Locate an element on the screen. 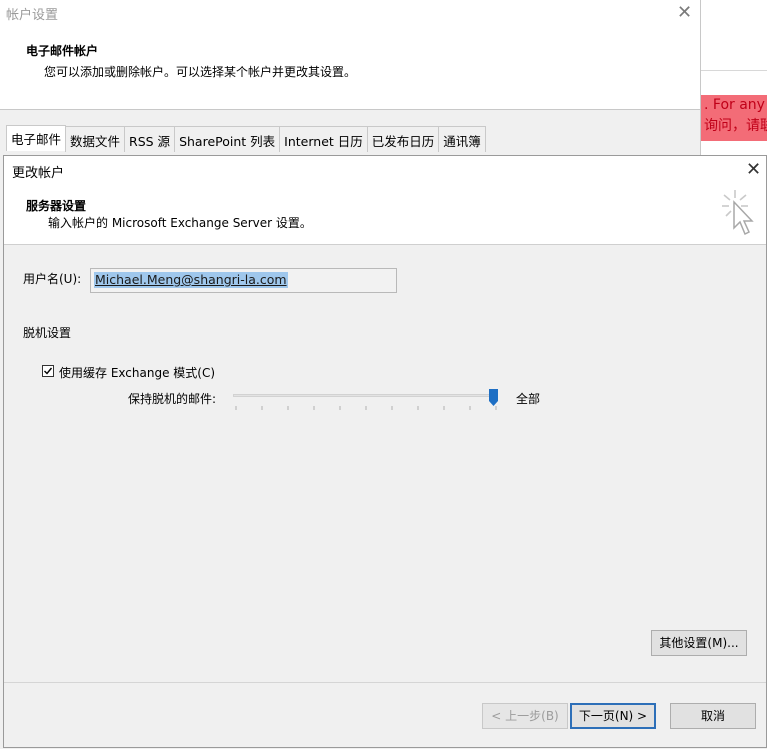 Image resolution: width=767 pixels, height=749 pixels. tab-internet-calendars: Internet 日历 is located at coordinates (323, 139).